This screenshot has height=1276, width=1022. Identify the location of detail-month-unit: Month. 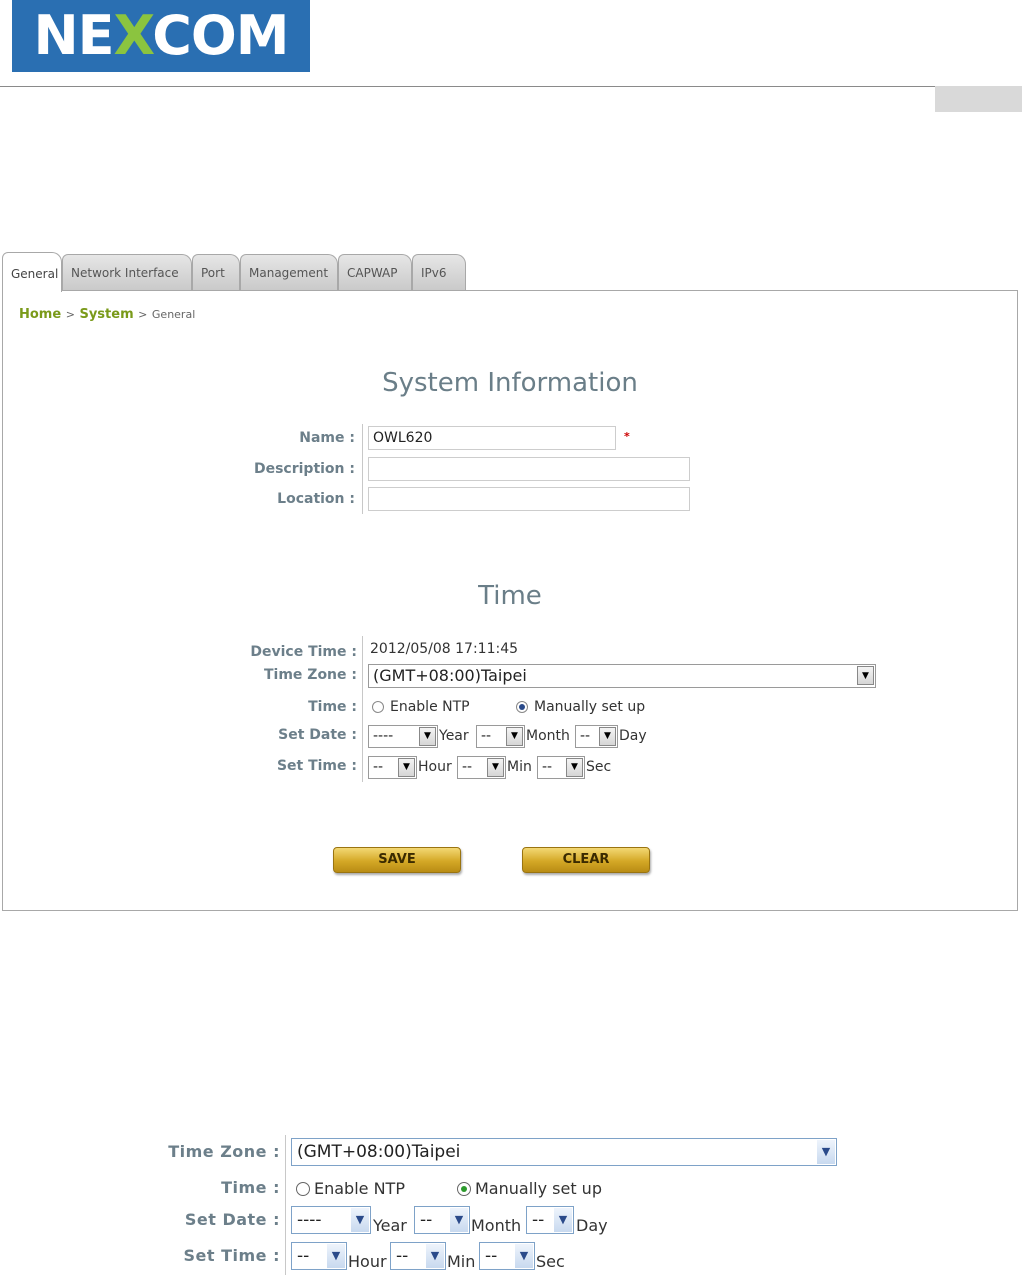
(496, 1225).